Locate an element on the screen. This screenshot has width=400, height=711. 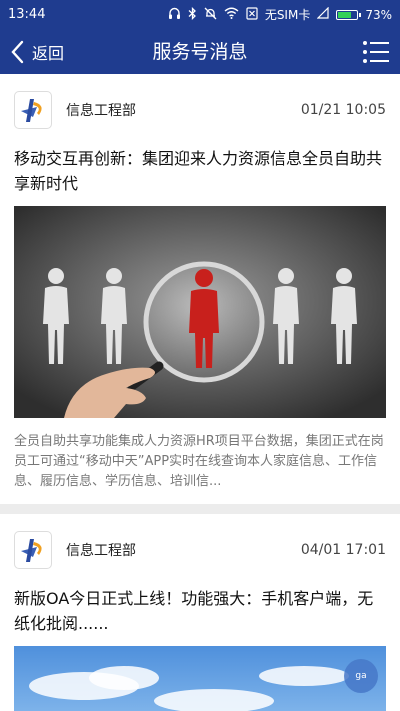
message-date: 04/01 17:01 is located at coordinates (343, 550).